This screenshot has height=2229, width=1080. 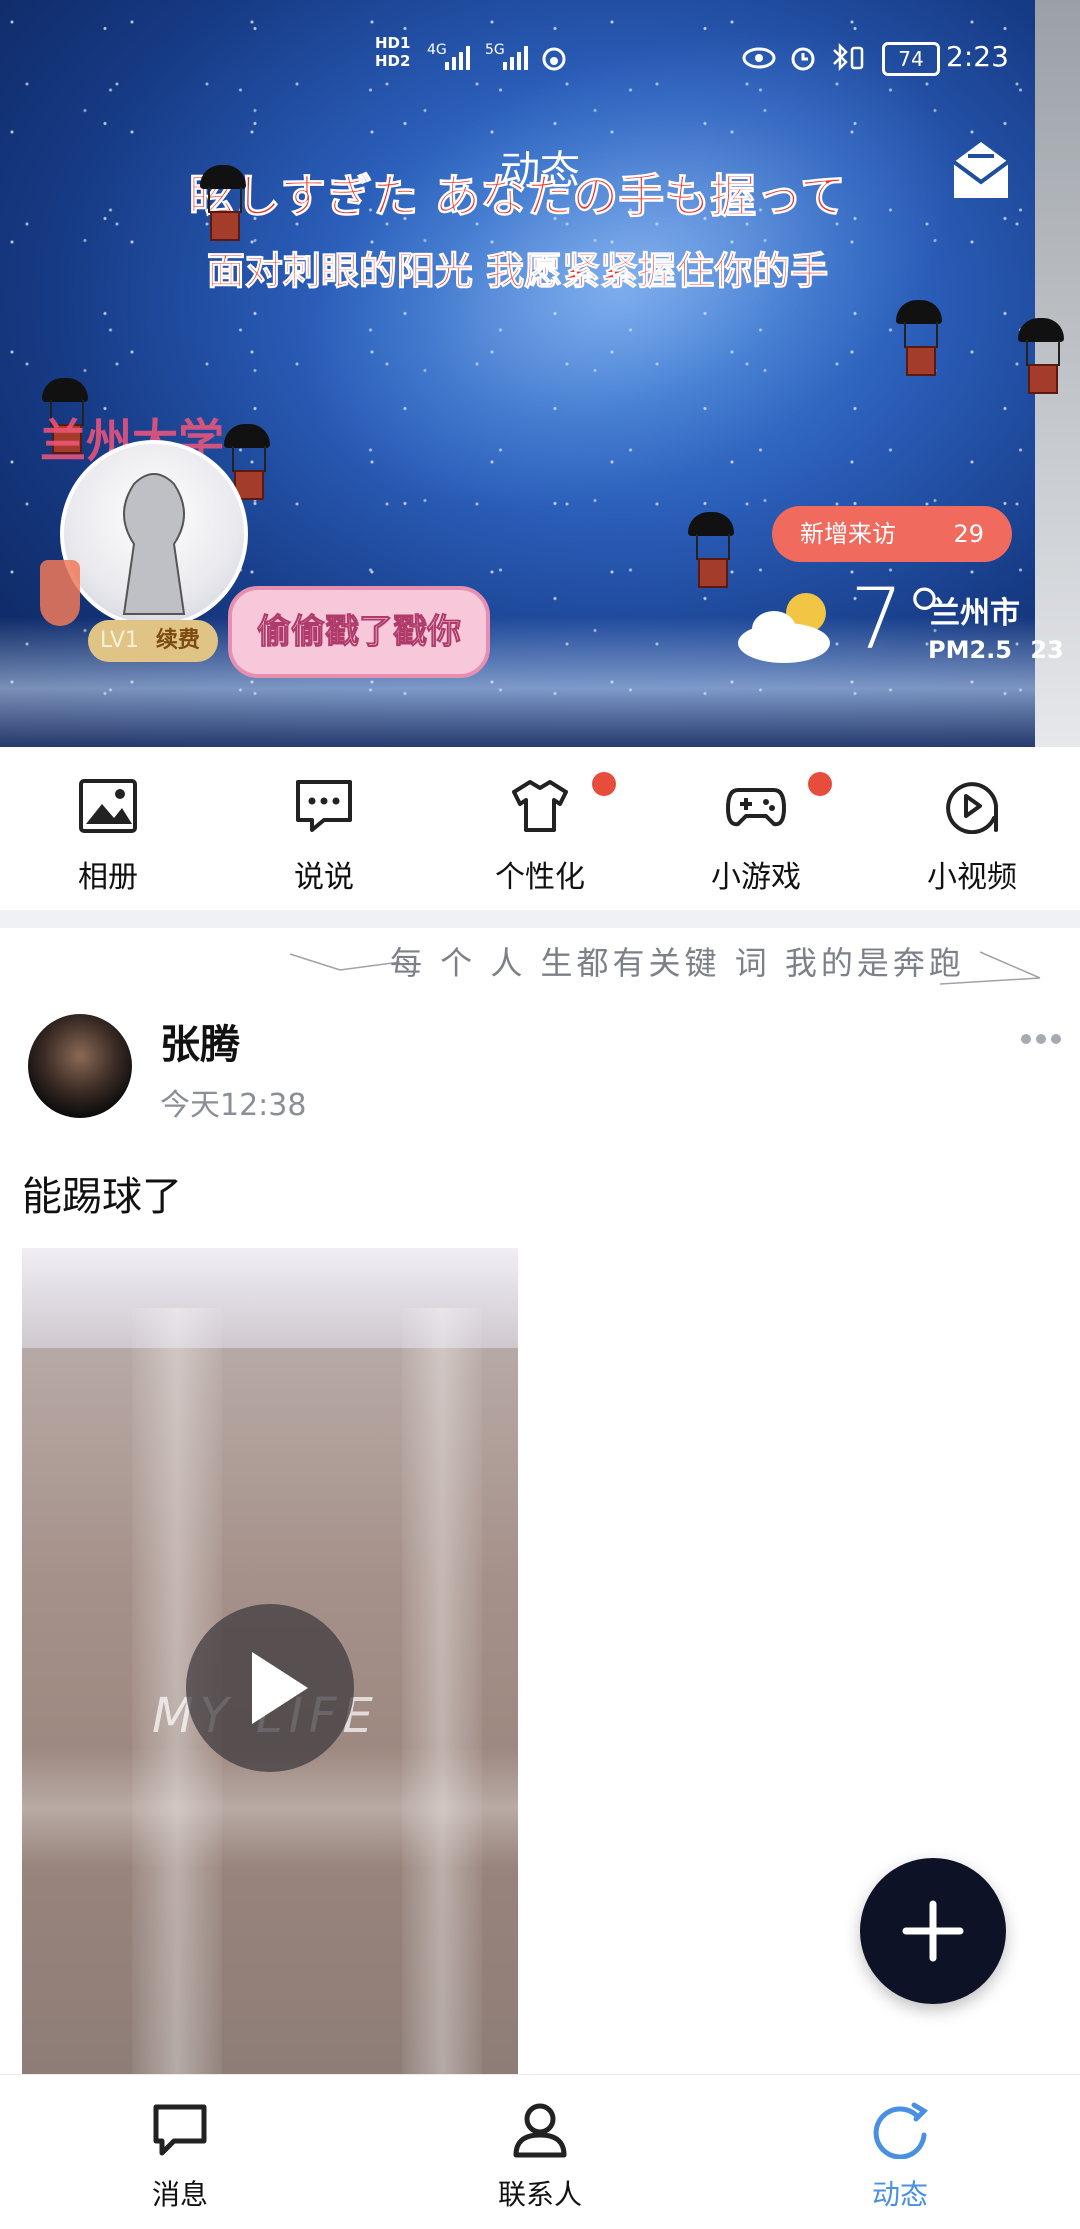 What do you see at coordinates (972, 808) in the screenshot?
I see `video-play-icon` at bounding box center [972, 808].